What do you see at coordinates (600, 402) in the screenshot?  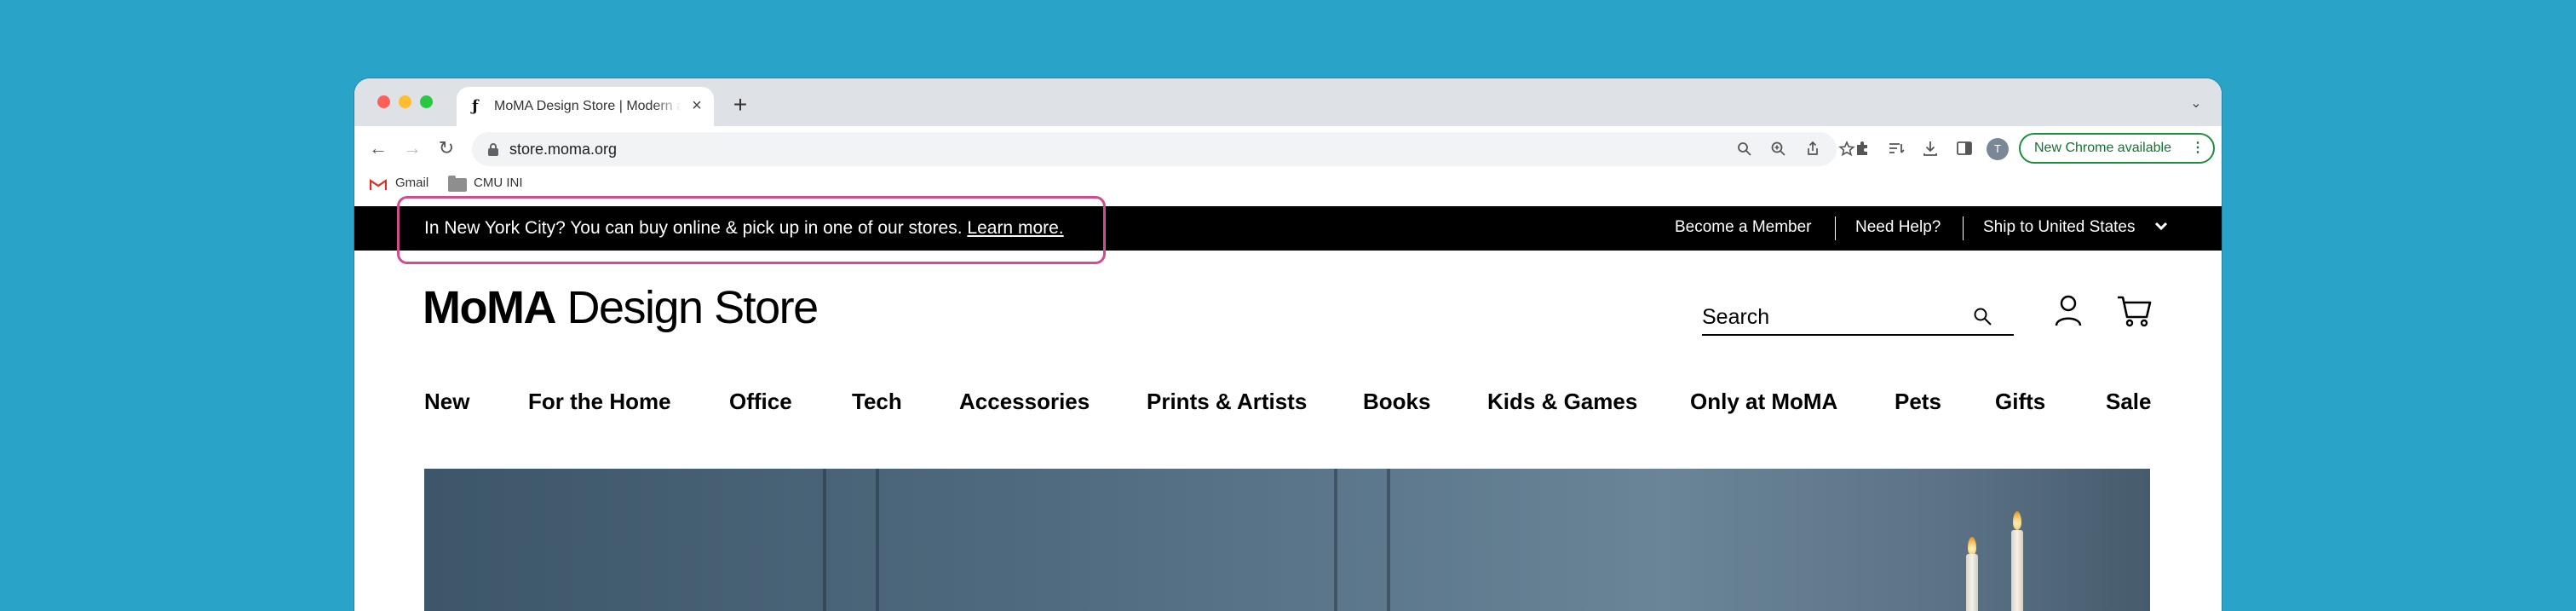 I see `nav-for-the-home: For the Home` at bounding box center [600, 402].